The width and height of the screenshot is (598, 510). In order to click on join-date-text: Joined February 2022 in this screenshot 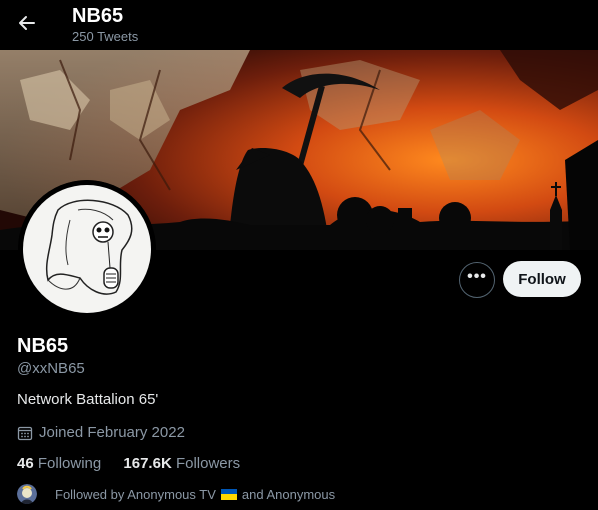, I will do `click(112, 432)`.